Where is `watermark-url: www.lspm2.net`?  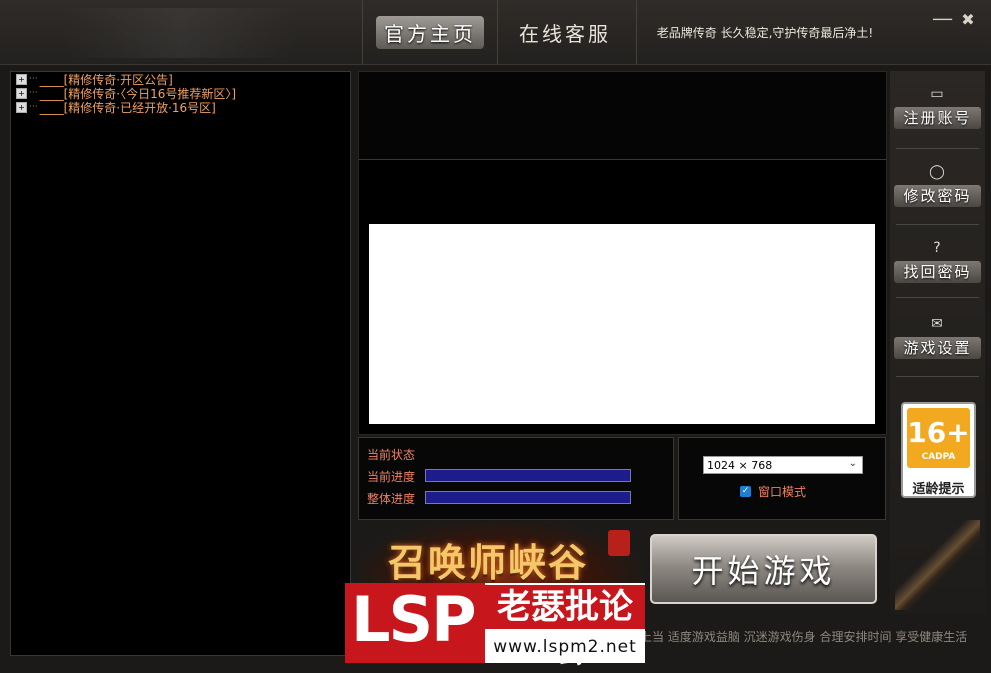
watermark-url: www.lspm2.net is located at coordinates (565, 647).